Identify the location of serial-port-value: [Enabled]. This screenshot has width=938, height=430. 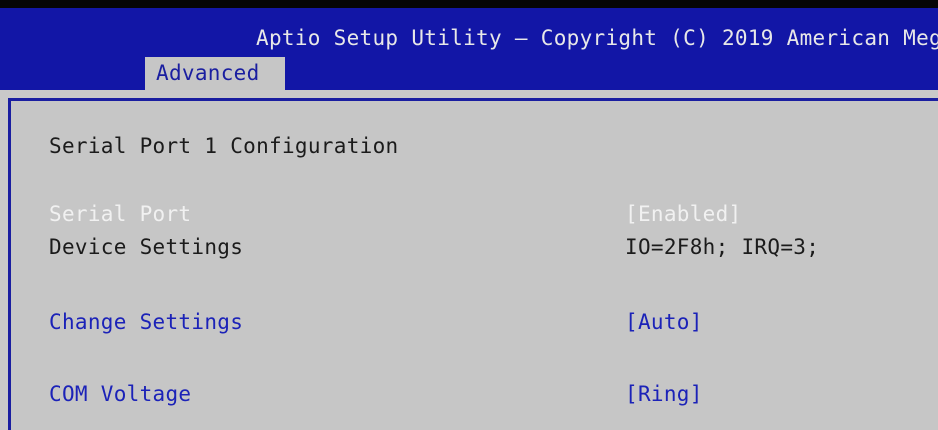
(683, 214).